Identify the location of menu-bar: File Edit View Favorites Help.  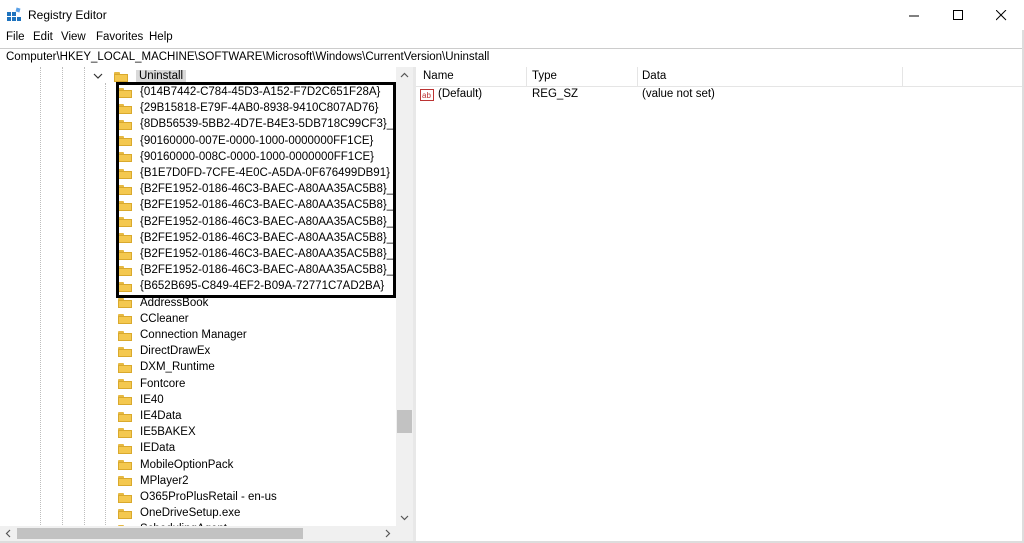
(512, 38).